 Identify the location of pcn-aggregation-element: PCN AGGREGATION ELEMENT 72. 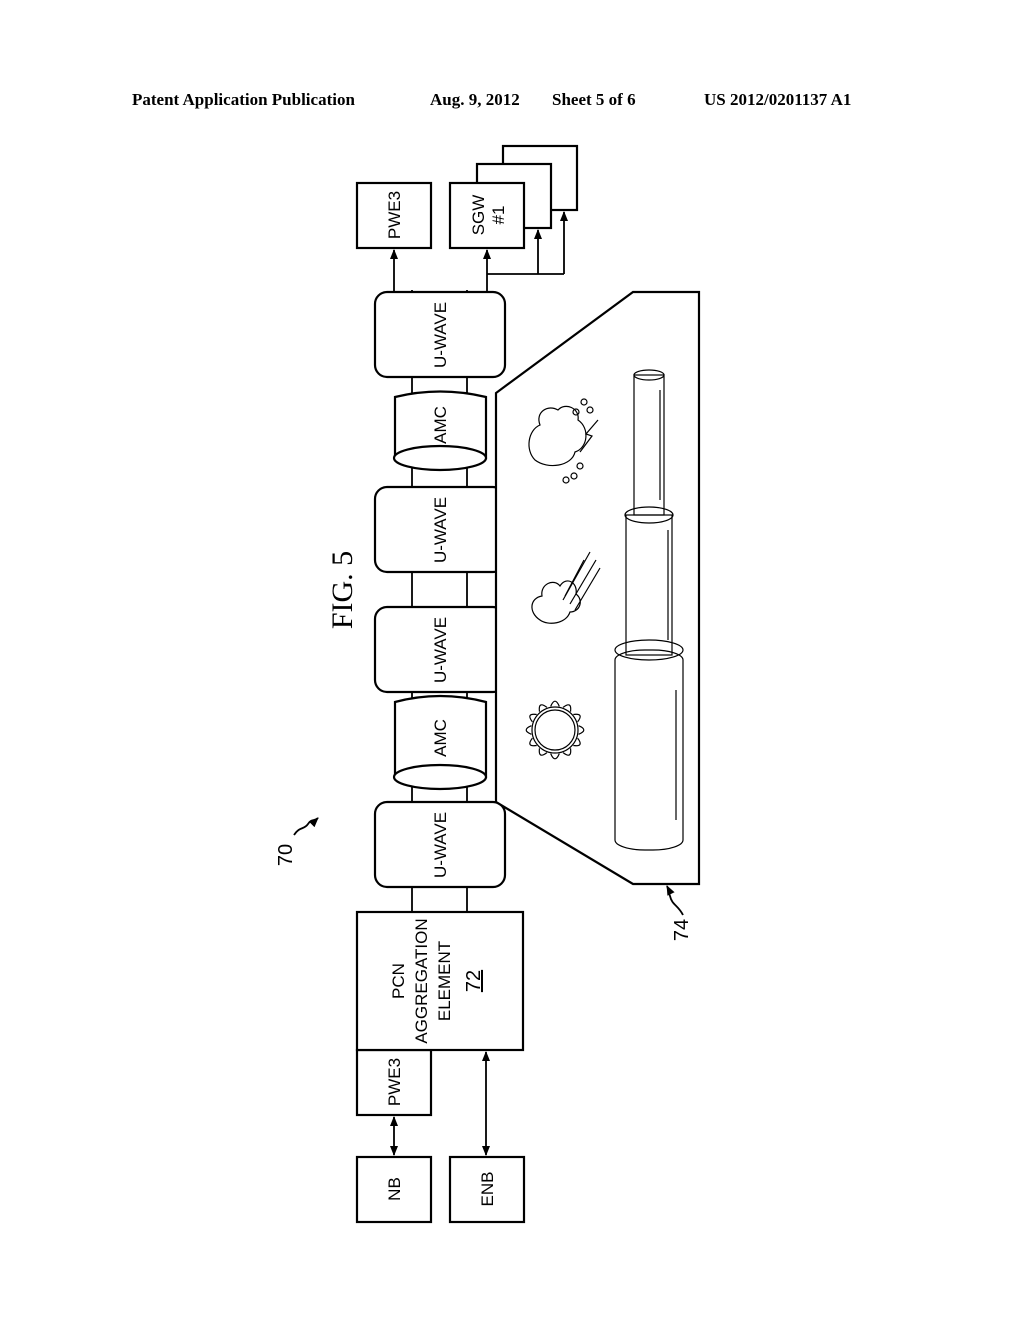
(440, 981).